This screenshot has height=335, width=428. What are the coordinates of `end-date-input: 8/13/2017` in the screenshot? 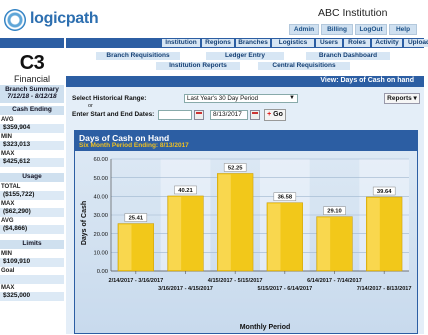 It's located at (229, 115).